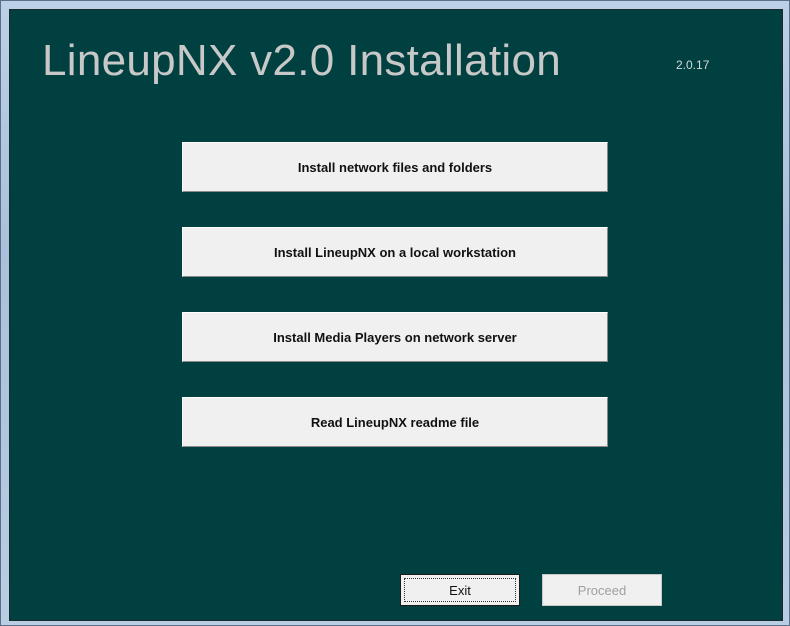  I want to click on focus-ring, so click(460, 590).